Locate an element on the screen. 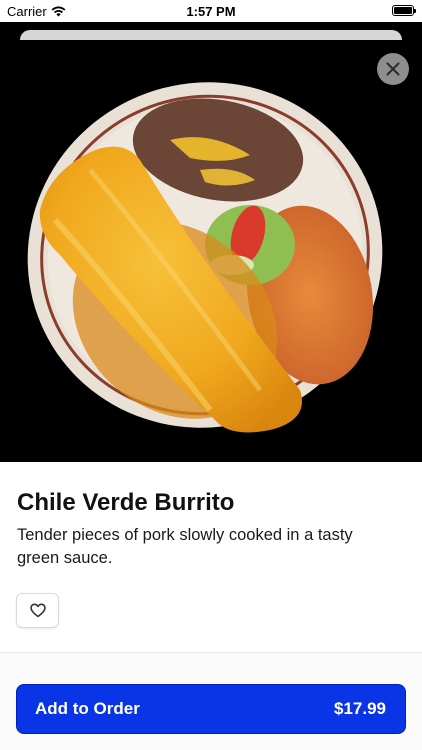 Image resolution: width=422 pixels, height=750 pixels. status-bar: Carrier 1:57 PM is located at coordinates (211, 11).